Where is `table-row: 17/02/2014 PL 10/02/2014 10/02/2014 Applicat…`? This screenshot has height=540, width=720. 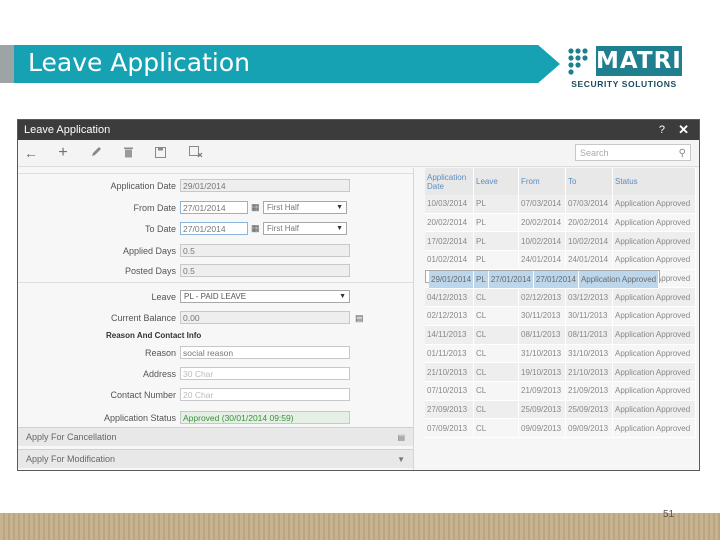 table-row: 17/02/2014 PL 10/02/2014 10/02/2014 Applicat… is located at coordinates (560, 241).